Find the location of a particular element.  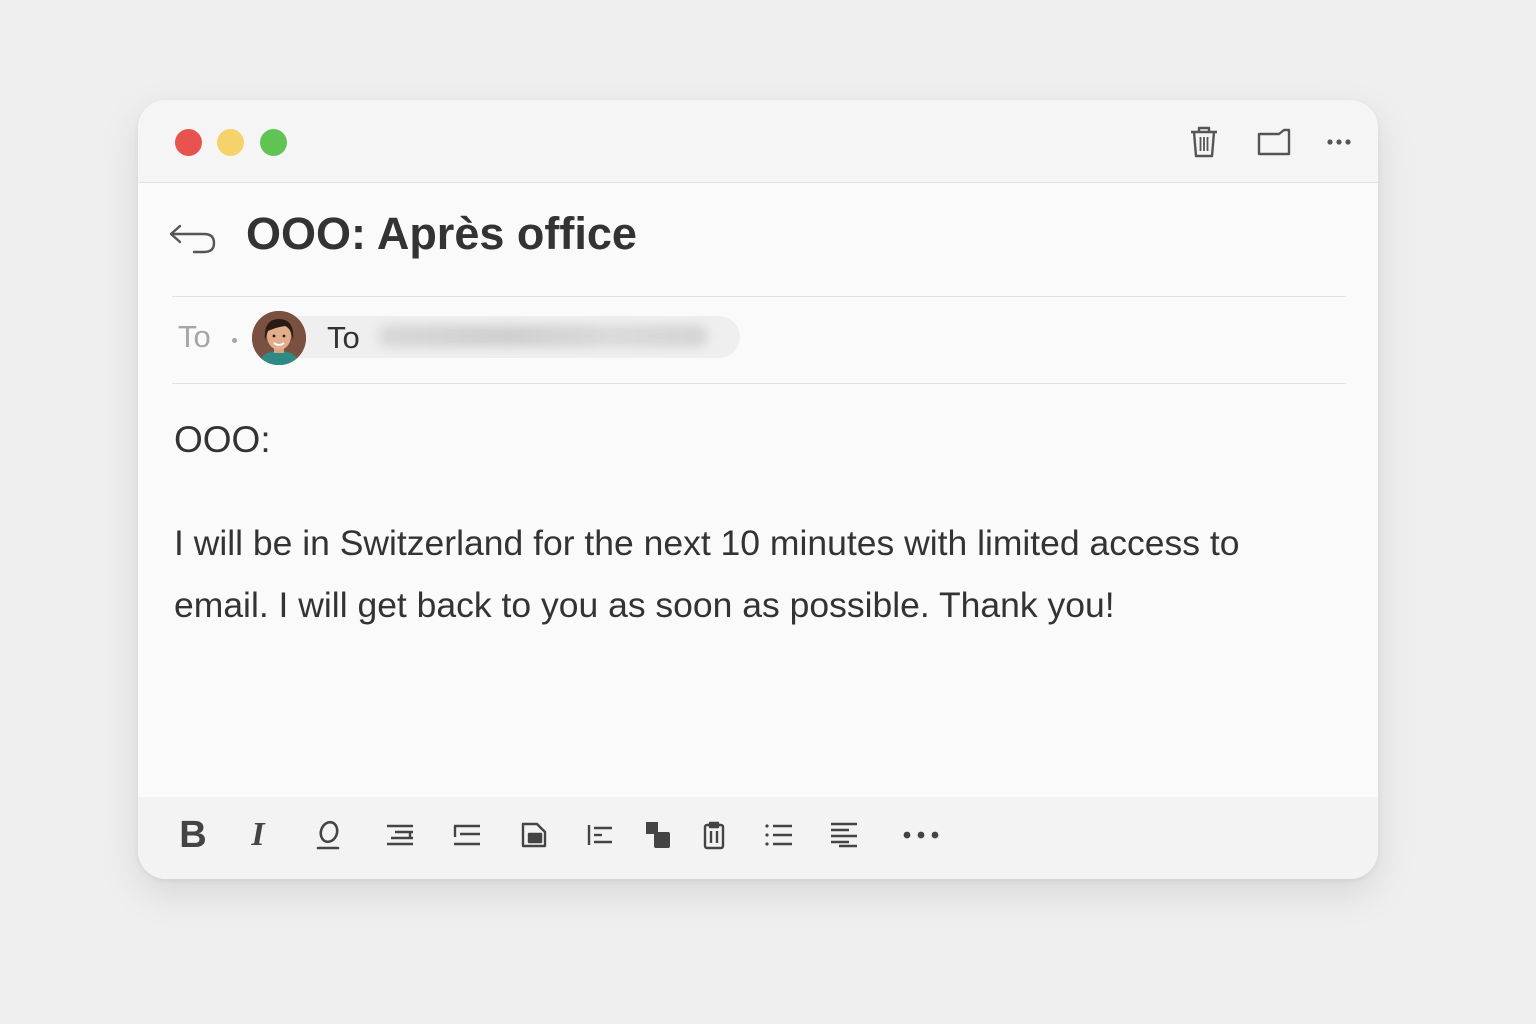

formatting-toolbar: B I is located at coordinates (758, 838).